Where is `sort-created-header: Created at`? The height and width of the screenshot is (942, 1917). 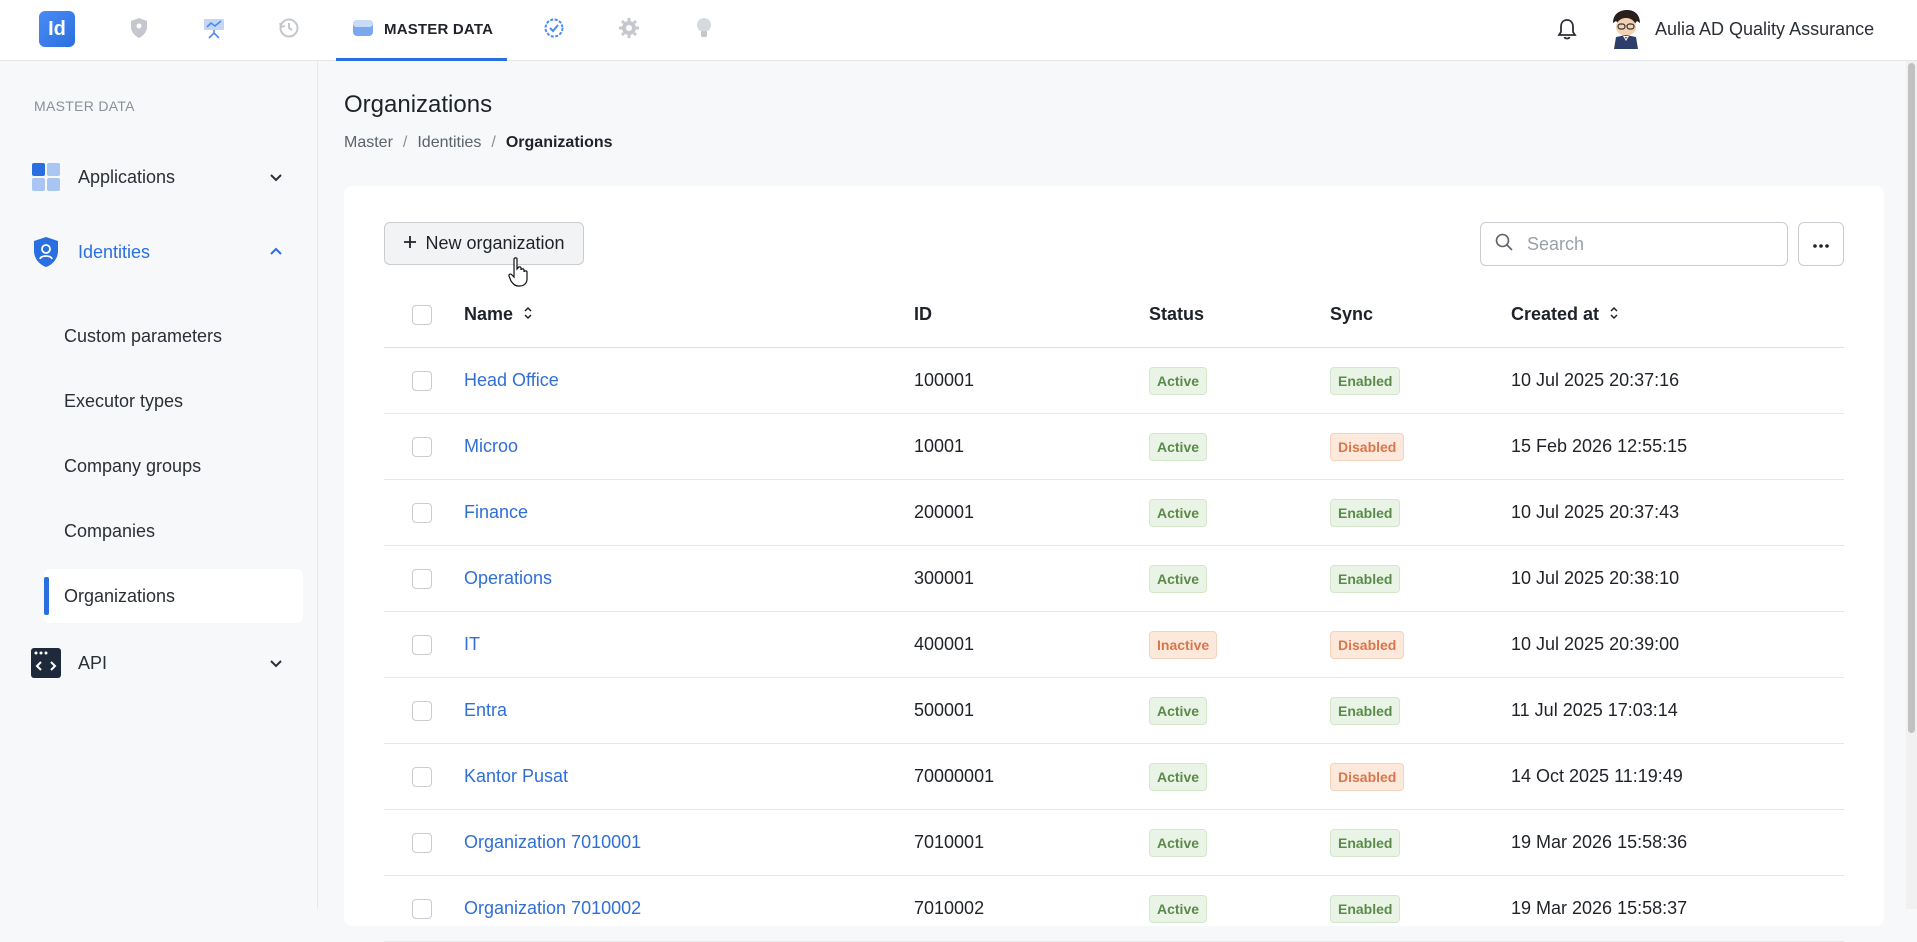 sort-created-header: Created at is located at coordinates (1565, 314).